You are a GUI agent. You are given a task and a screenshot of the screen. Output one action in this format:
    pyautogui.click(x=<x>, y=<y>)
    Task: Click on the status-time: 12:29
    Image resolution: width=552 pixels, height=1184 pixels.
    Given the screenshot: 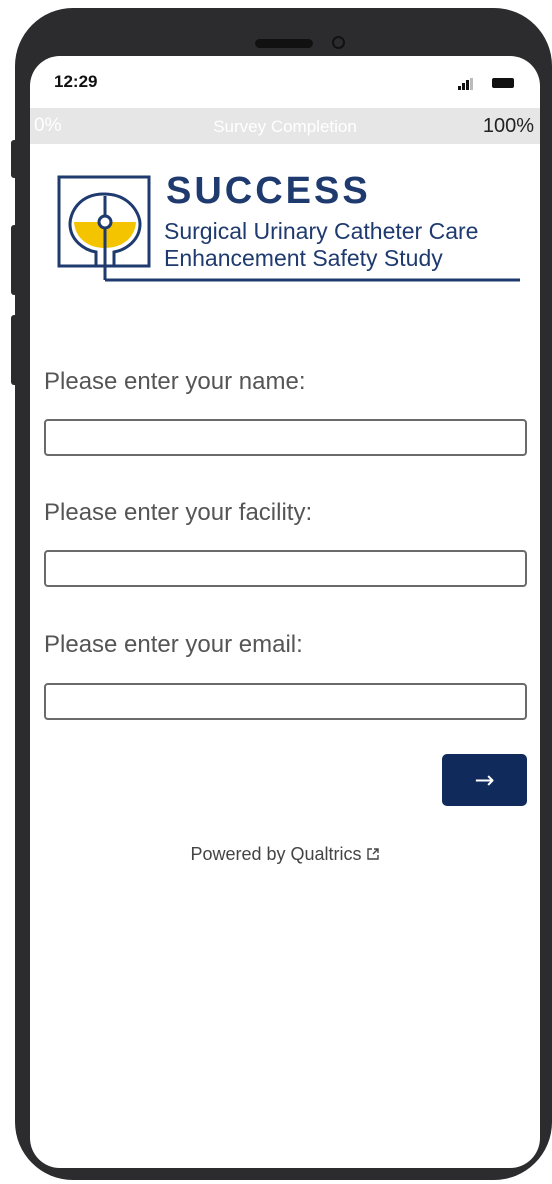 What is the action you would take?
    pyautogui.click(x=76, y=81)
    